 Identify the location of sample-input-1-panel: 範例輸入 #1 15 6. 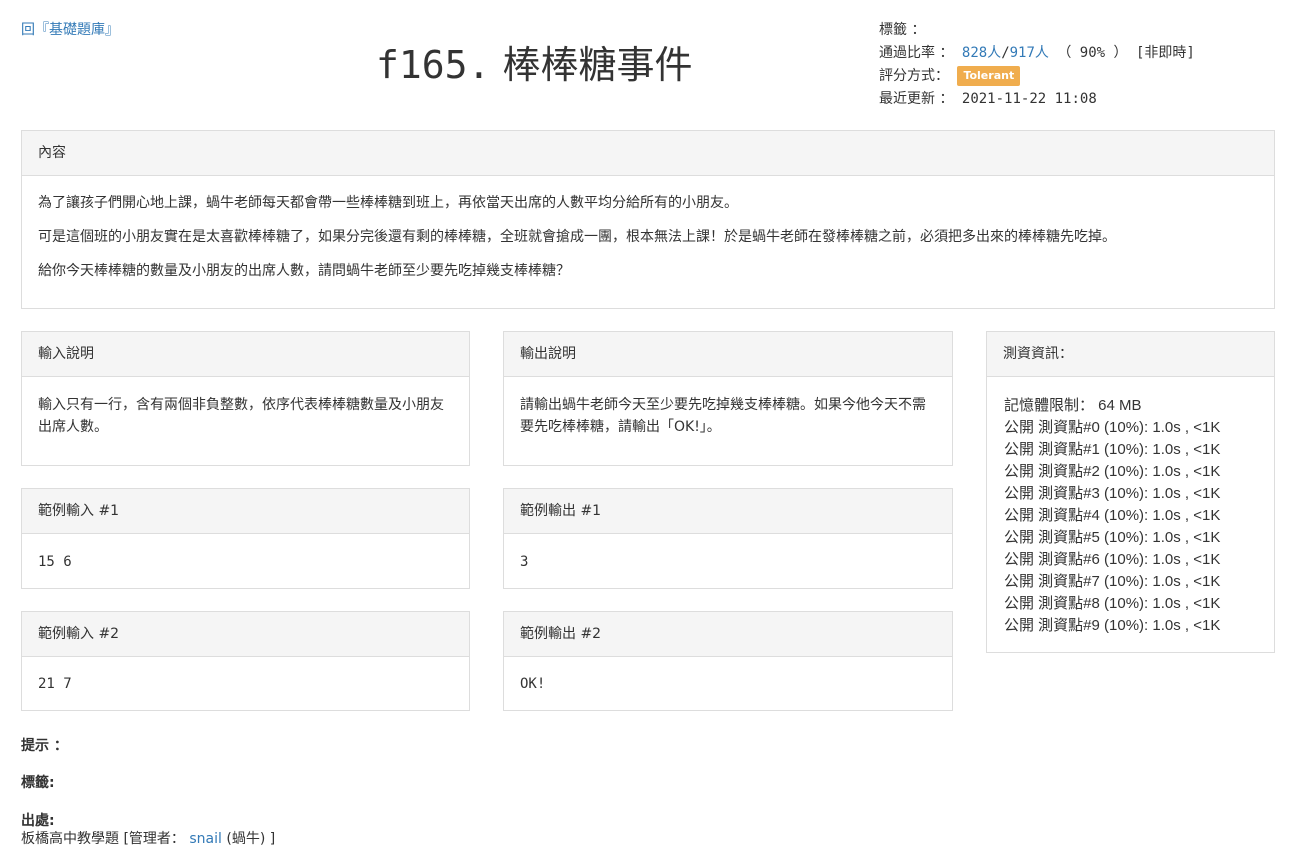
(245, 538).